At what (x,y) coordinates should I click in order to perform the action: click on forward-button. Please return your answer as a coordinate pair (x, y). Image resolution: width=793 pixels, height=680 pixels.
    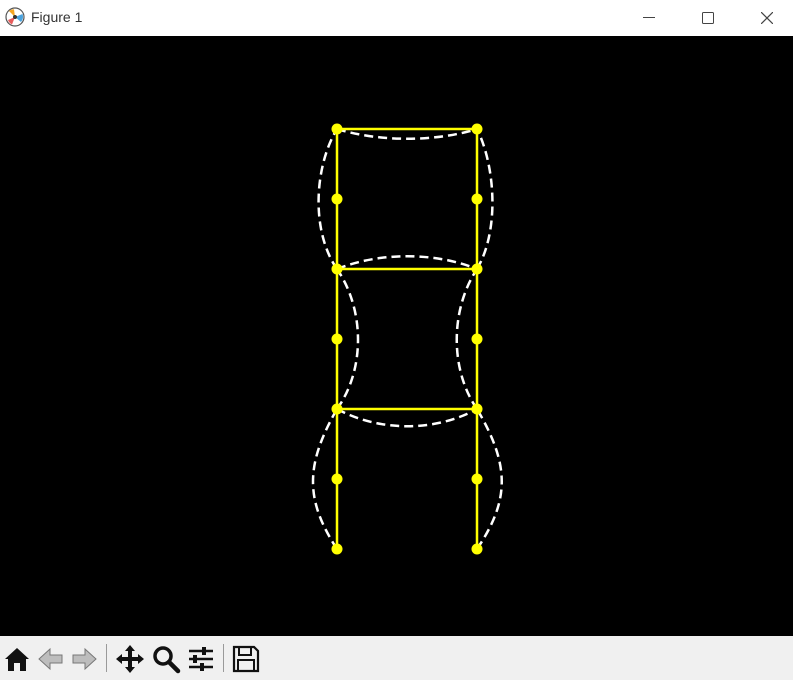
    Looking at the image, I should click on (84, 659).